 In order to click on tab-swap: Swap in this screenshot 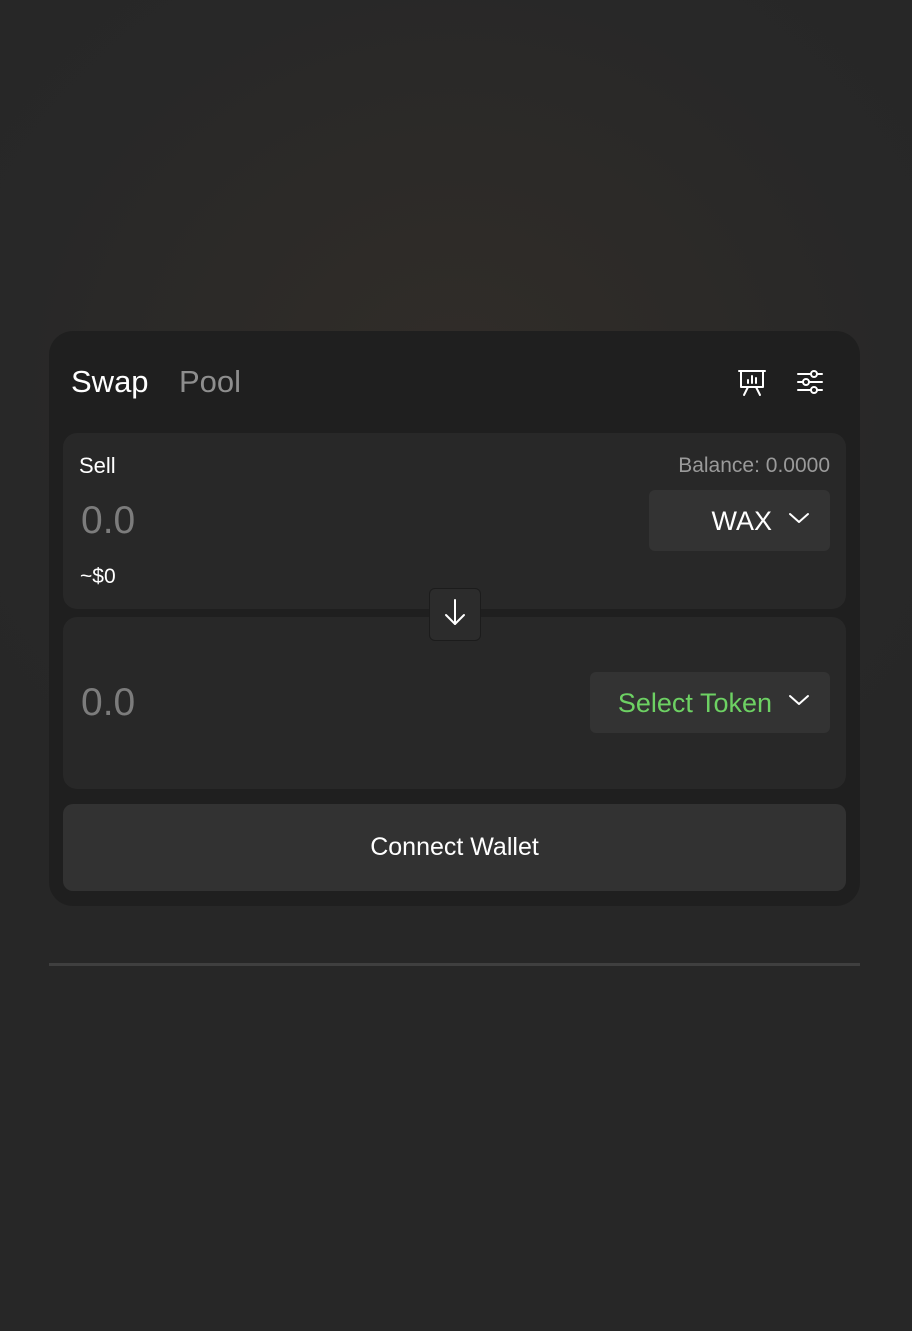, I will do `click(110, 382)`.